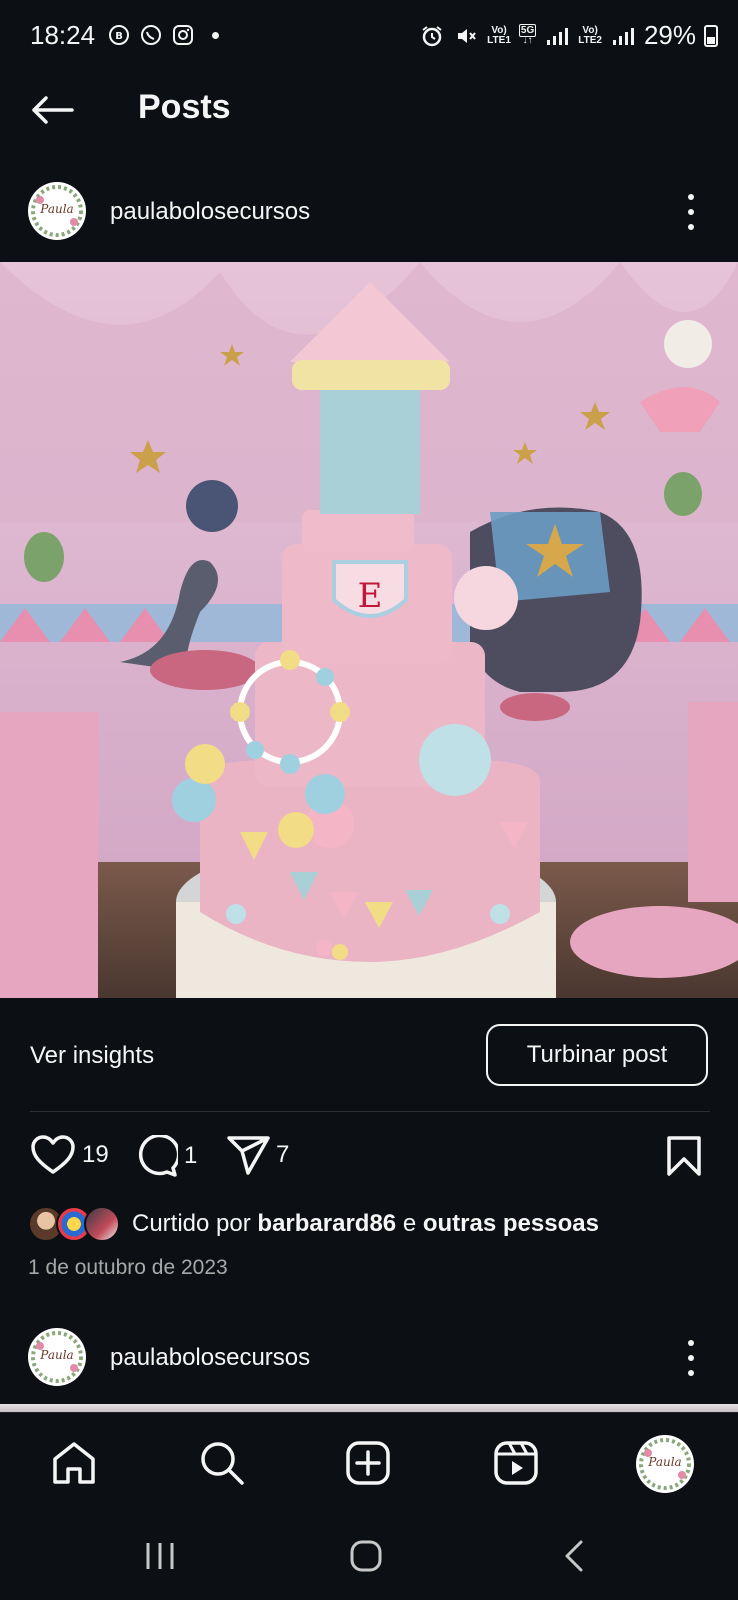 This screenshot has height=1600, width=738. I want to click on system-status: Vo) LTE1 5G ↓↑ Vo) LTE2 29%, so click(568, 35).